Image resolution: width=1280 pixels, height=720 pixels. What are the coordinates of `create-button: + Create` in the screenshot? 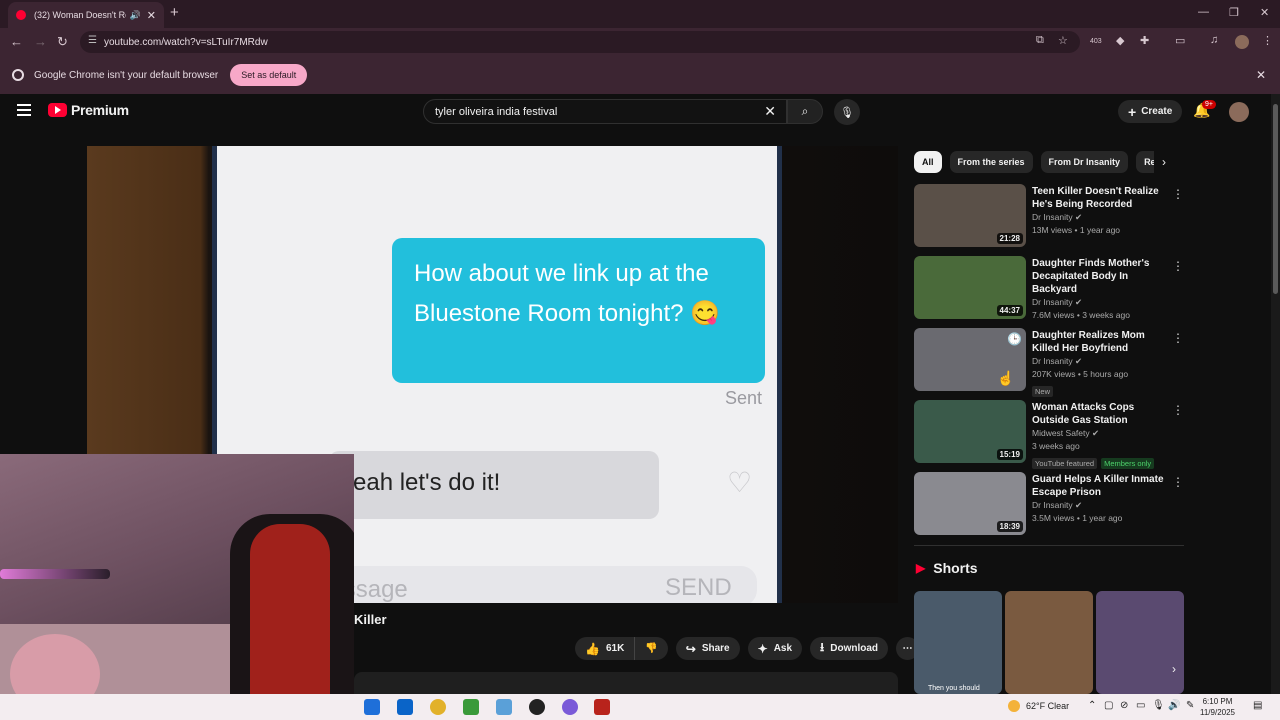 It's located at (1150, 111).